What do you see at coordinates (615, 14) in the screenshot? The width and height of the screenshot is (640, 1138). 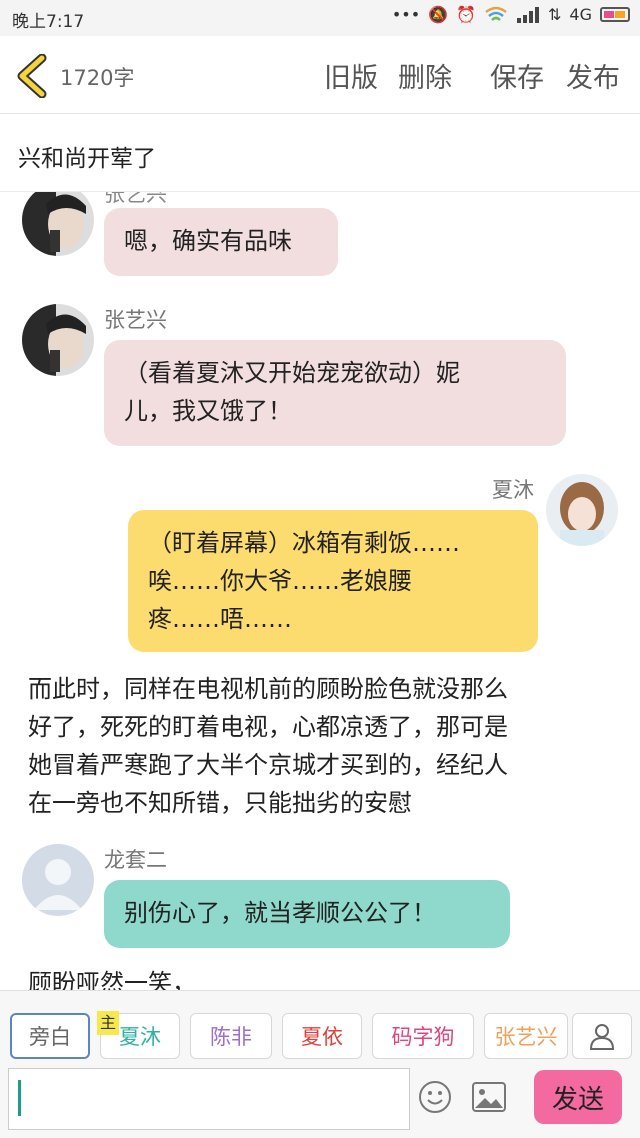 I see `battery-icon` at bounding box center [615, 14].